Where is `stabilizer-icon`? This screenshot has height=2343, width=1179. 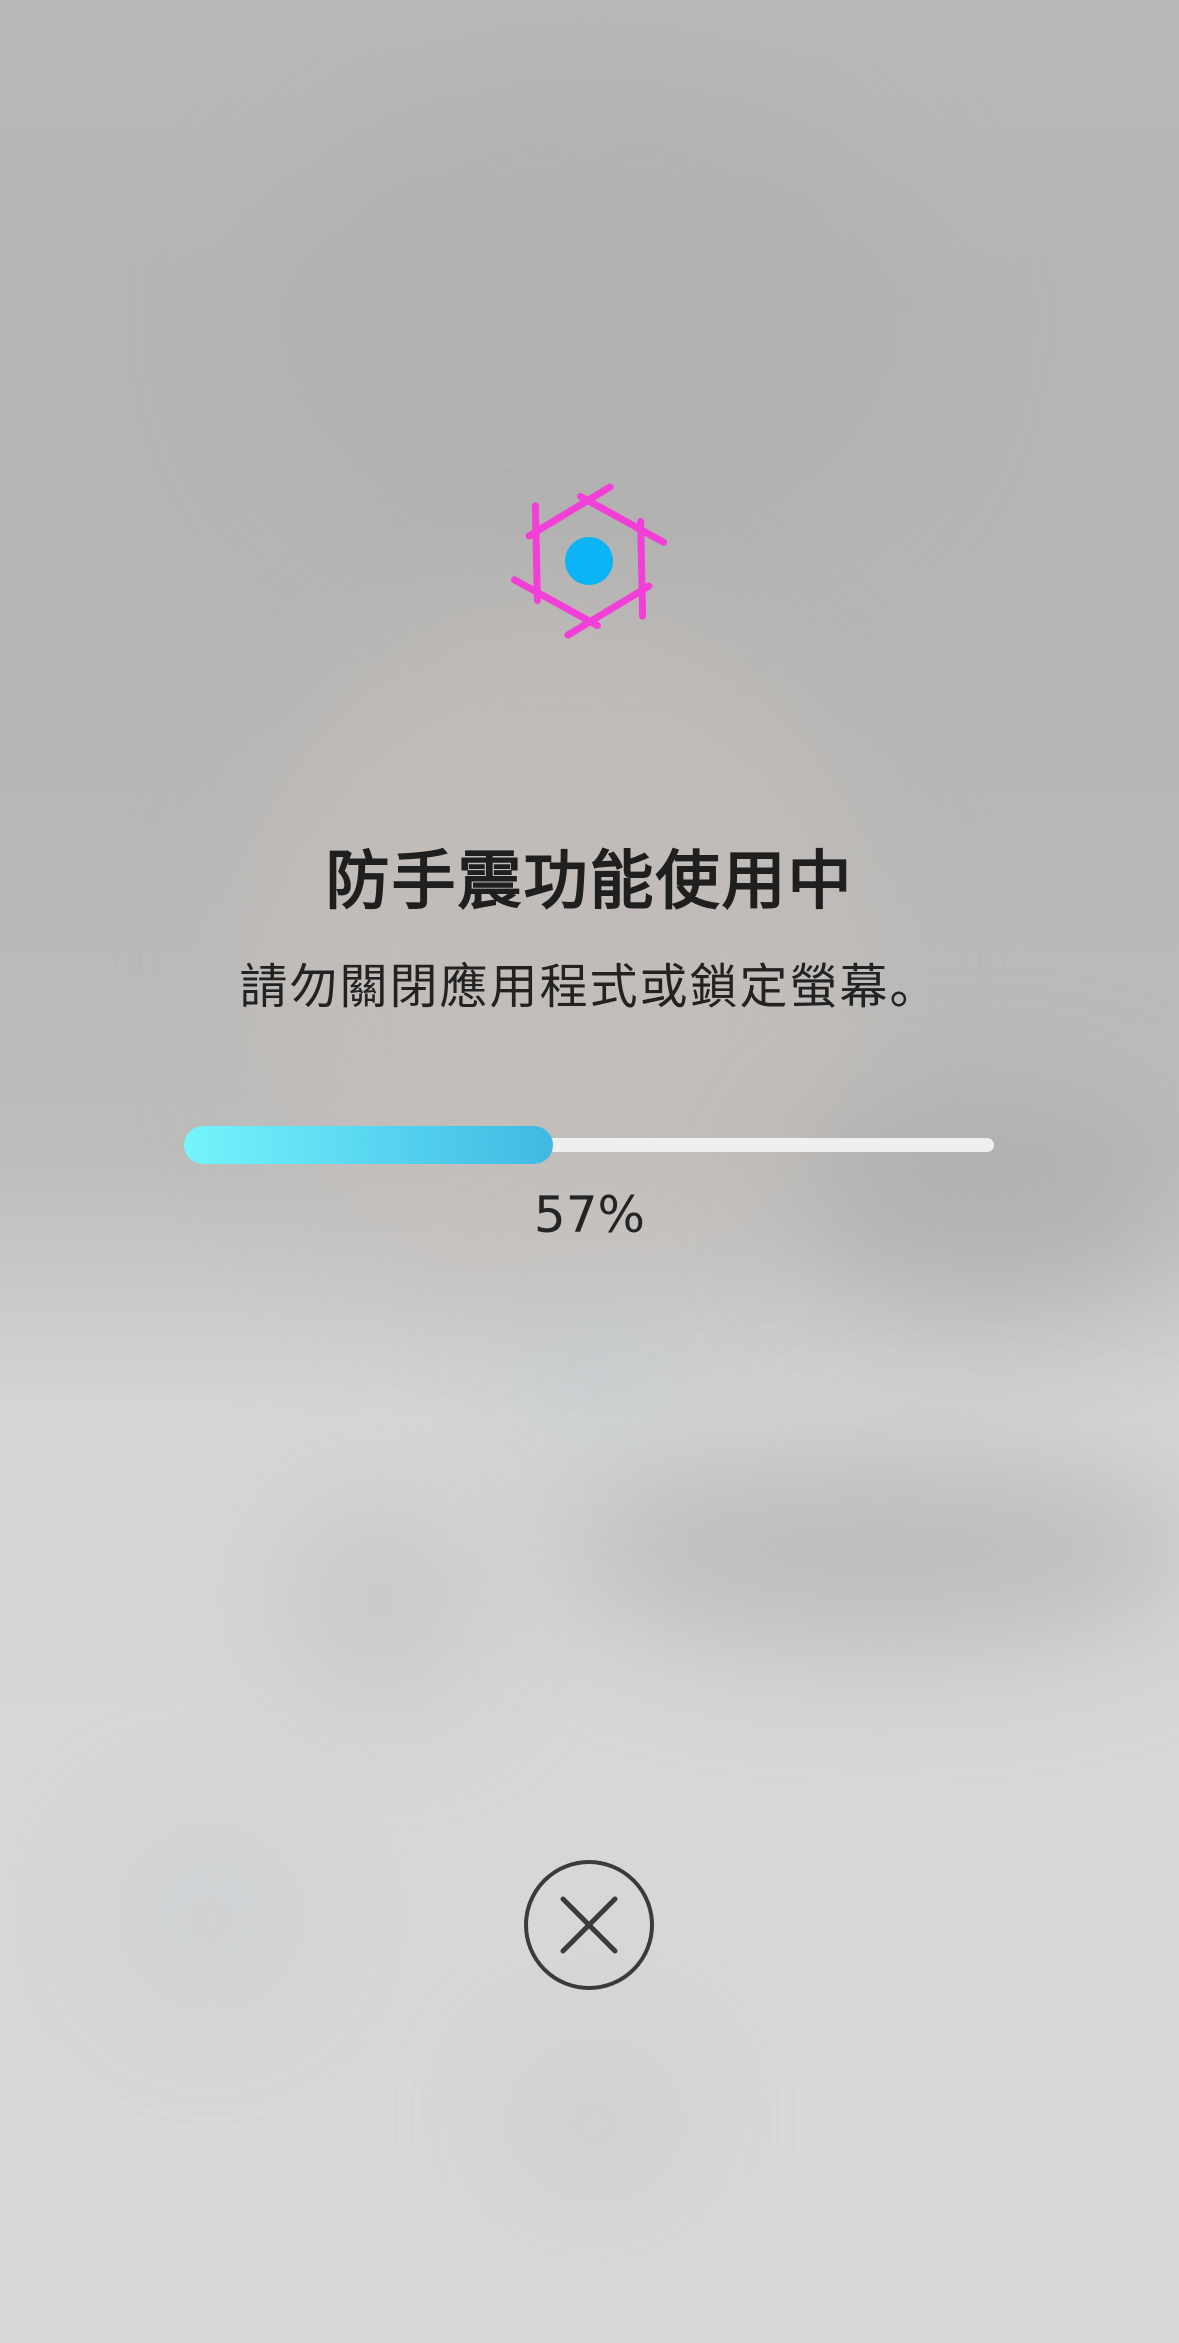
stabilizer-icon is located at coordinates (589, 561).